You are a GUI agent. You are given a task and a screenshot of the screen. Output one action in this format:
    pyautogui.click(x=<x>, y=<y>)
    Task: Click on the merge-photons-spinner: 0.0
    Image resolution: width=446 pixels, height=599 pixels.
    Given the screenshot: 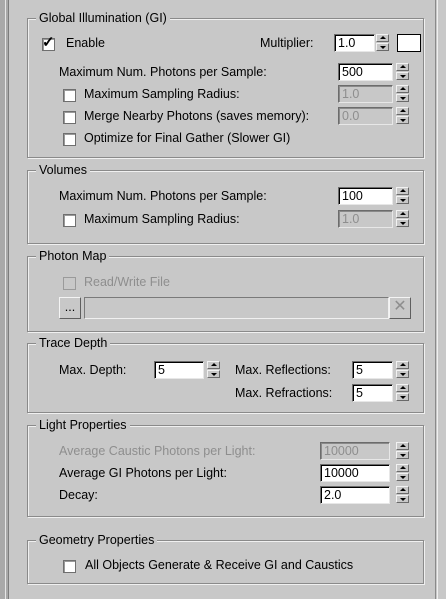 What is the action you would take?
    pyautogui.click(x=373, y=116)
    